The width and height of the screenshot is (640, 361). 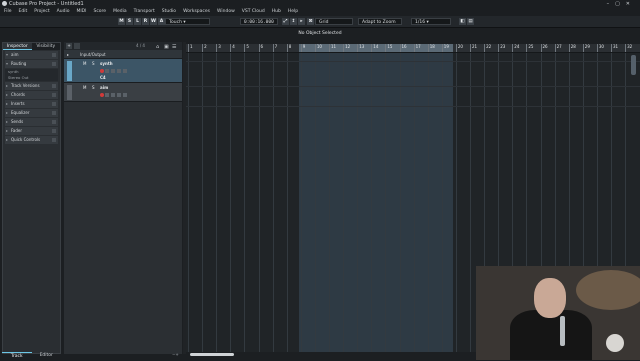 I want to click on inspector-section-equalizer: ▸ Equalizer, so click(x=31, y=113).